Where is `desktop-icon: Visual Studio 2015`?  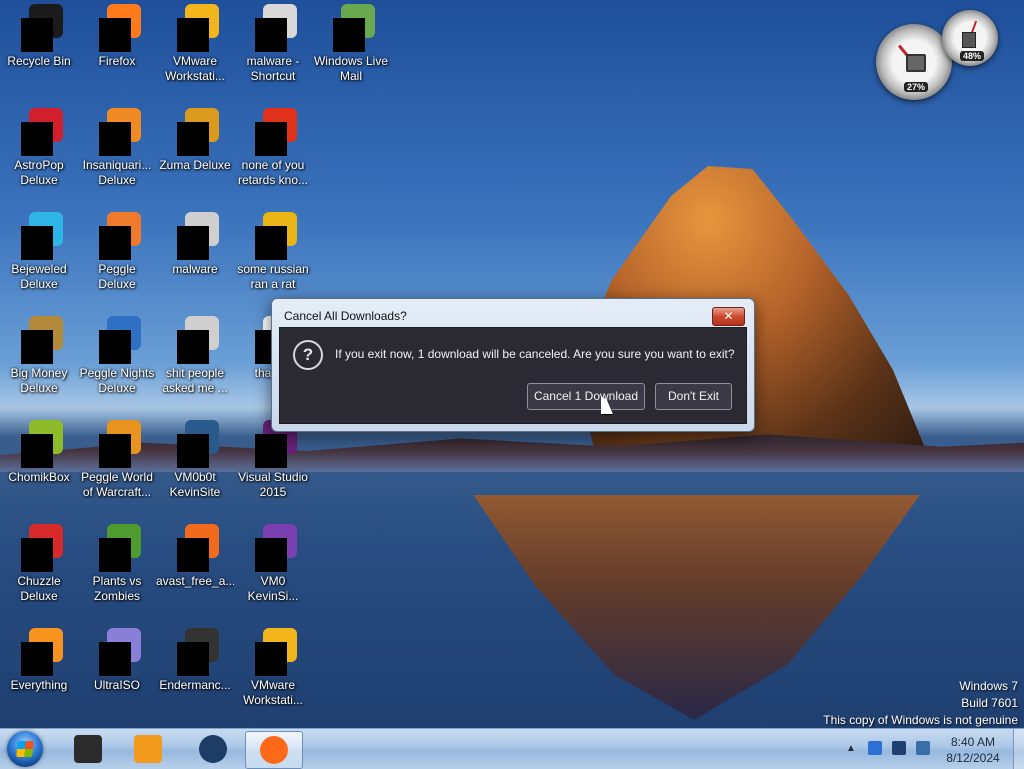
desktop-icon: Visual Studio 2015 is located at coordinates (273, 460).